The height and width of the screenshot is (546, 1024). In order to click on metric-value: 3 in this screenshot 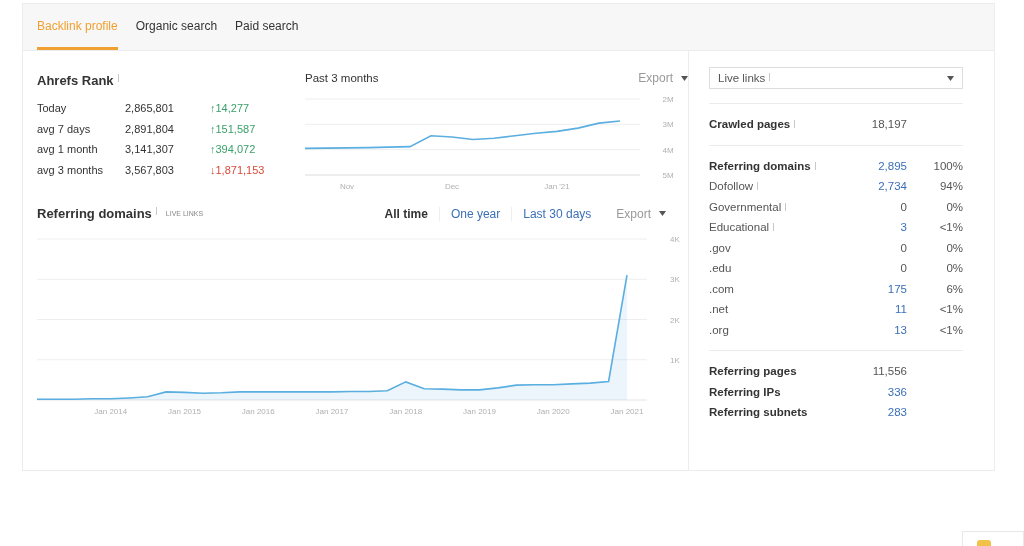, I will do `click(883, 227)`.